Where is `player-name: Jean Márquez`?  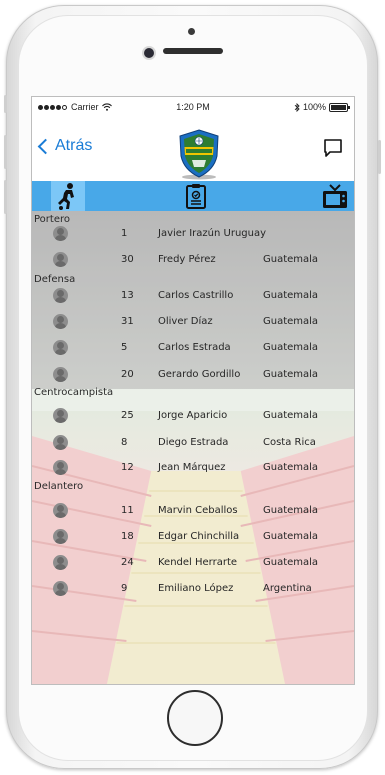 player-name: Jean Márquez is located at coordinates (192, 467).